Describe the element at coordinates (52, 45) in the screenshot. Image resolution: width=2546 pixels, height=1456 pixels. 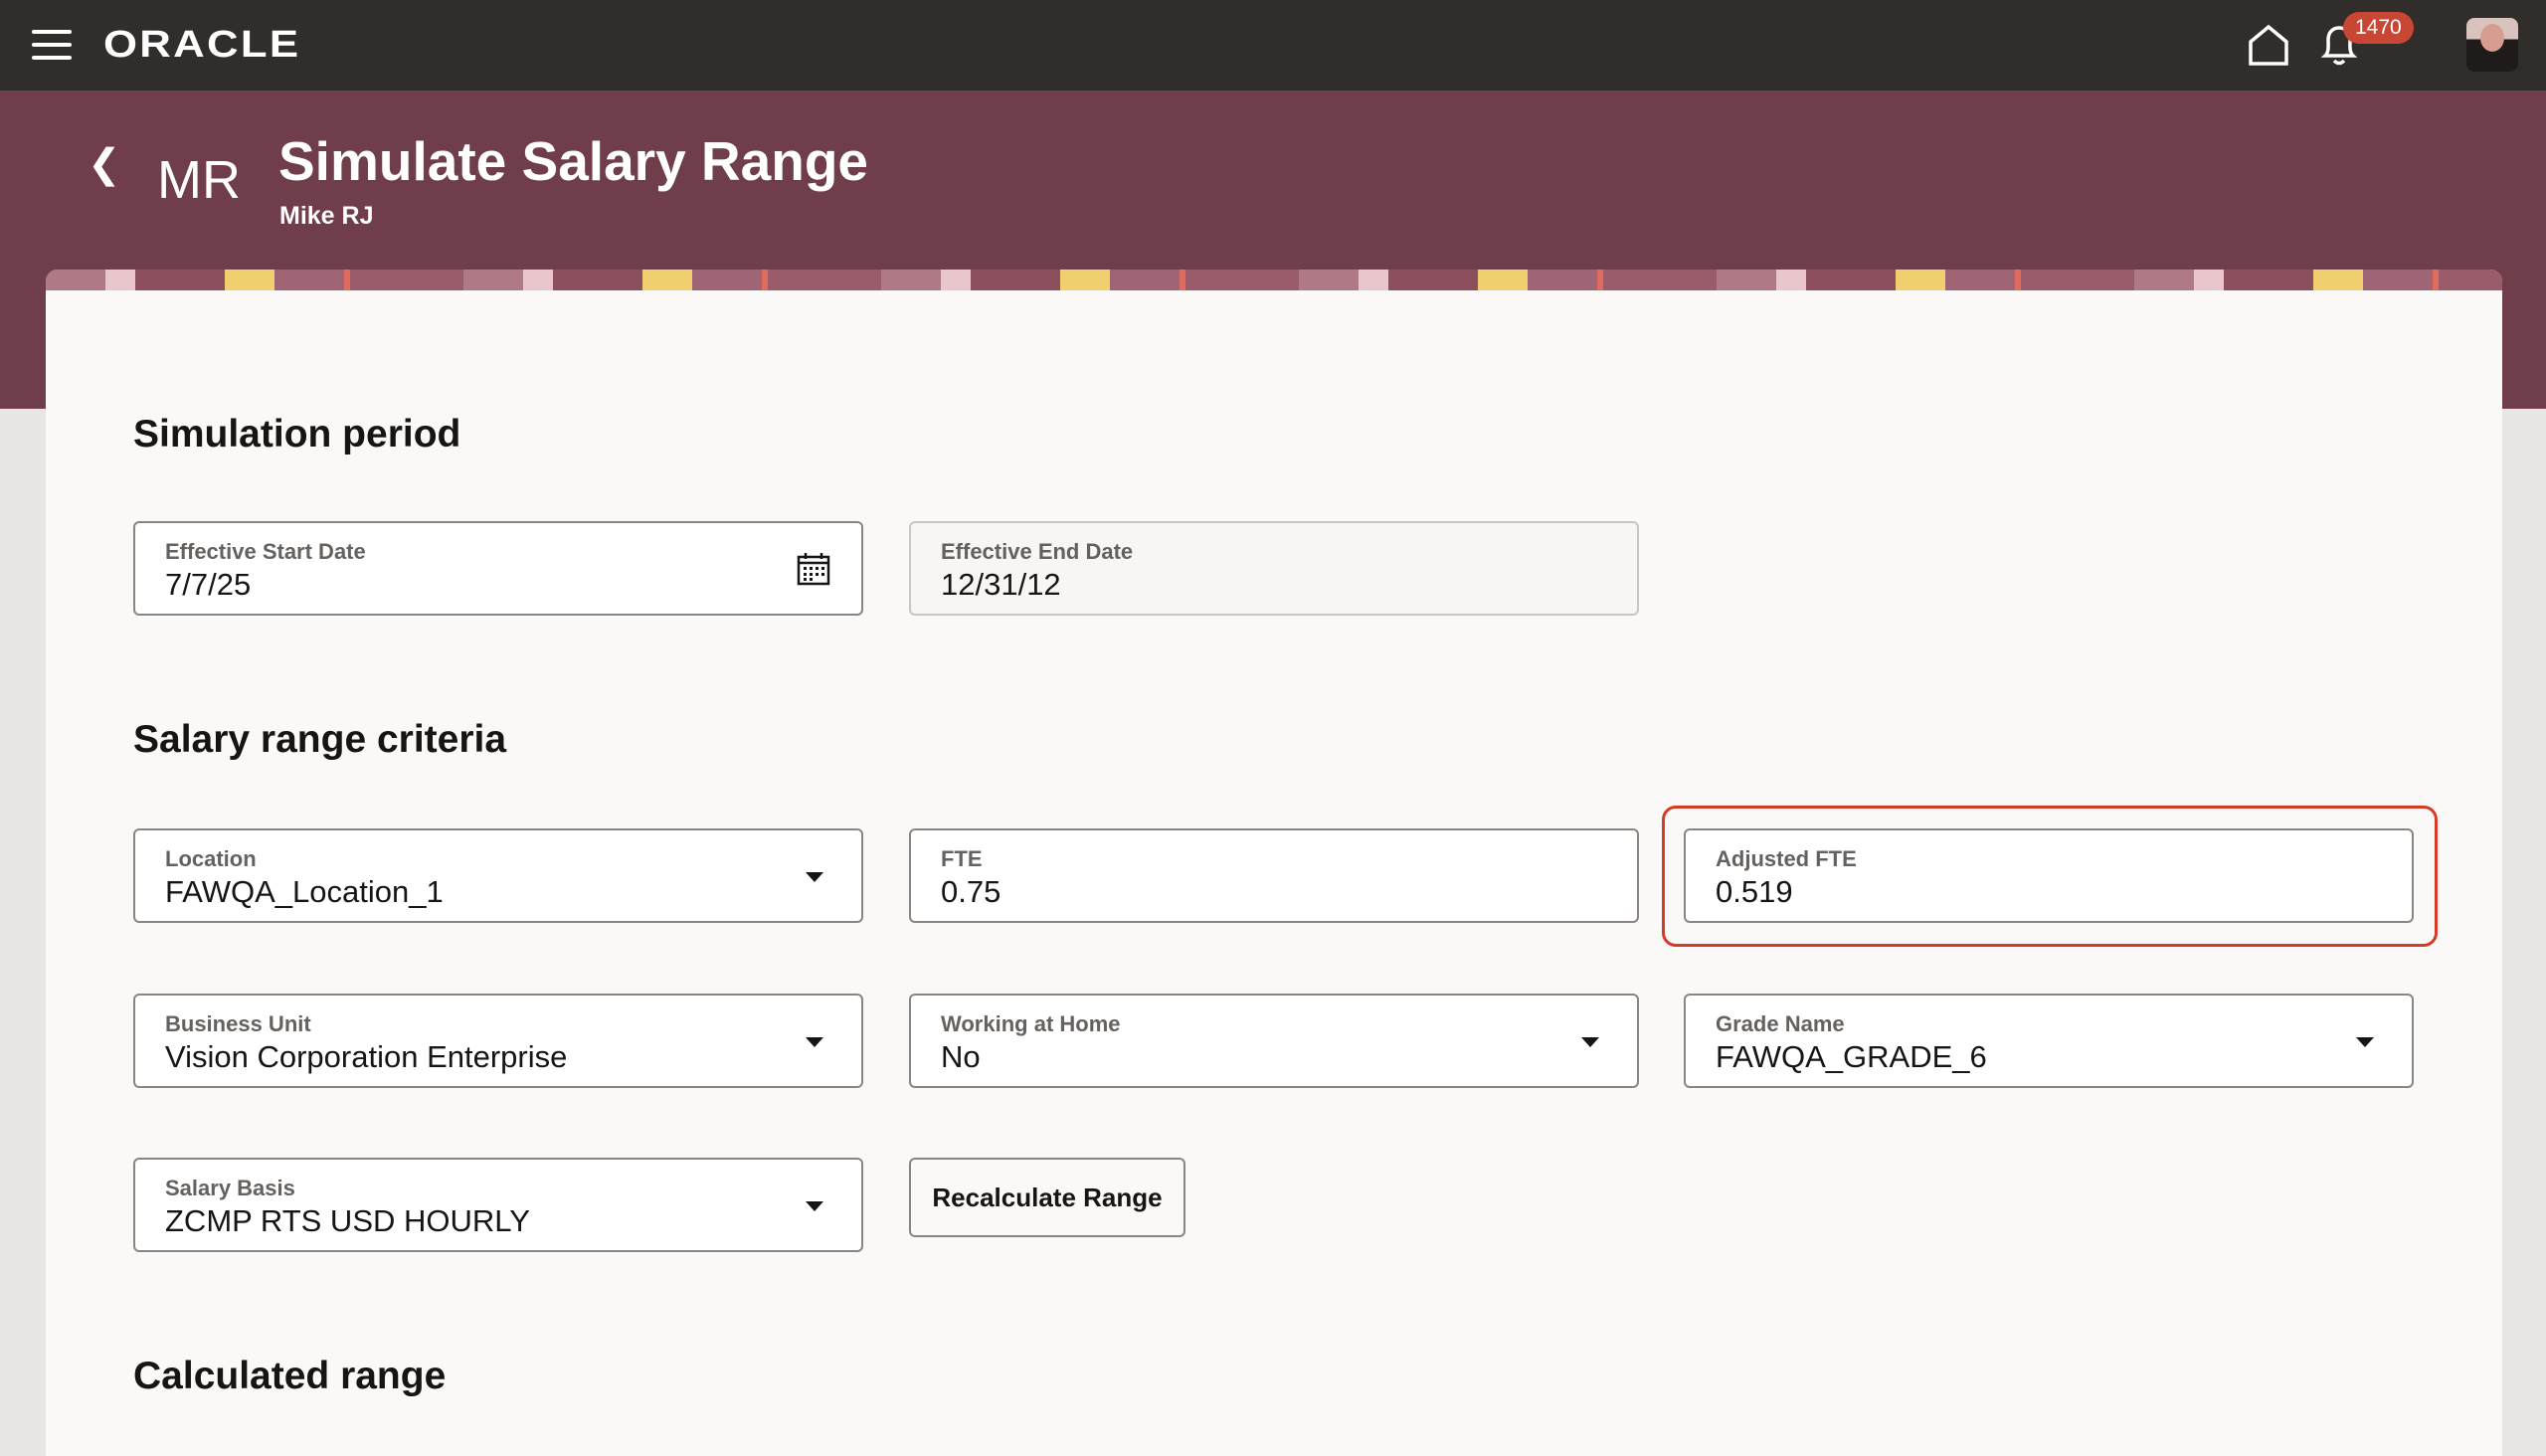
I see `menu-icon` at that location.